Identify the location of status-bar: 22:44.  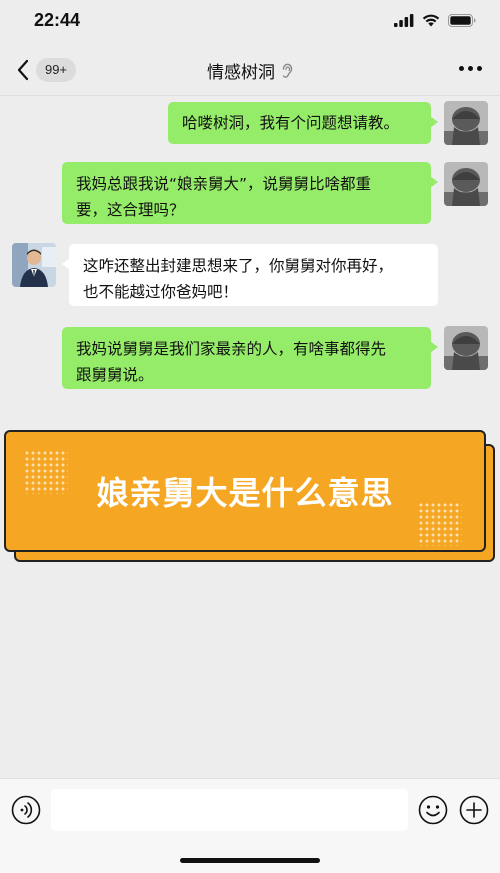
(250, 22).